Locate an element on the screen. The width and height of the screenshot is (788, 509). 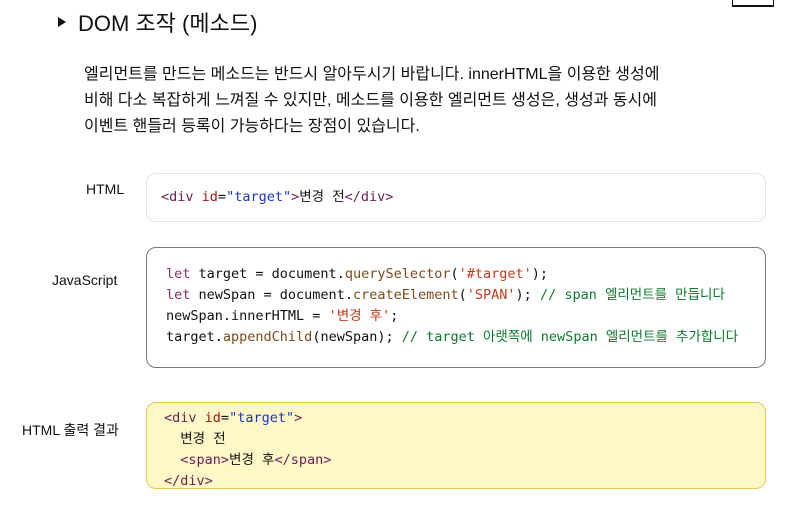
code-string: 'SPAN' is located at coordinates (491, 295).